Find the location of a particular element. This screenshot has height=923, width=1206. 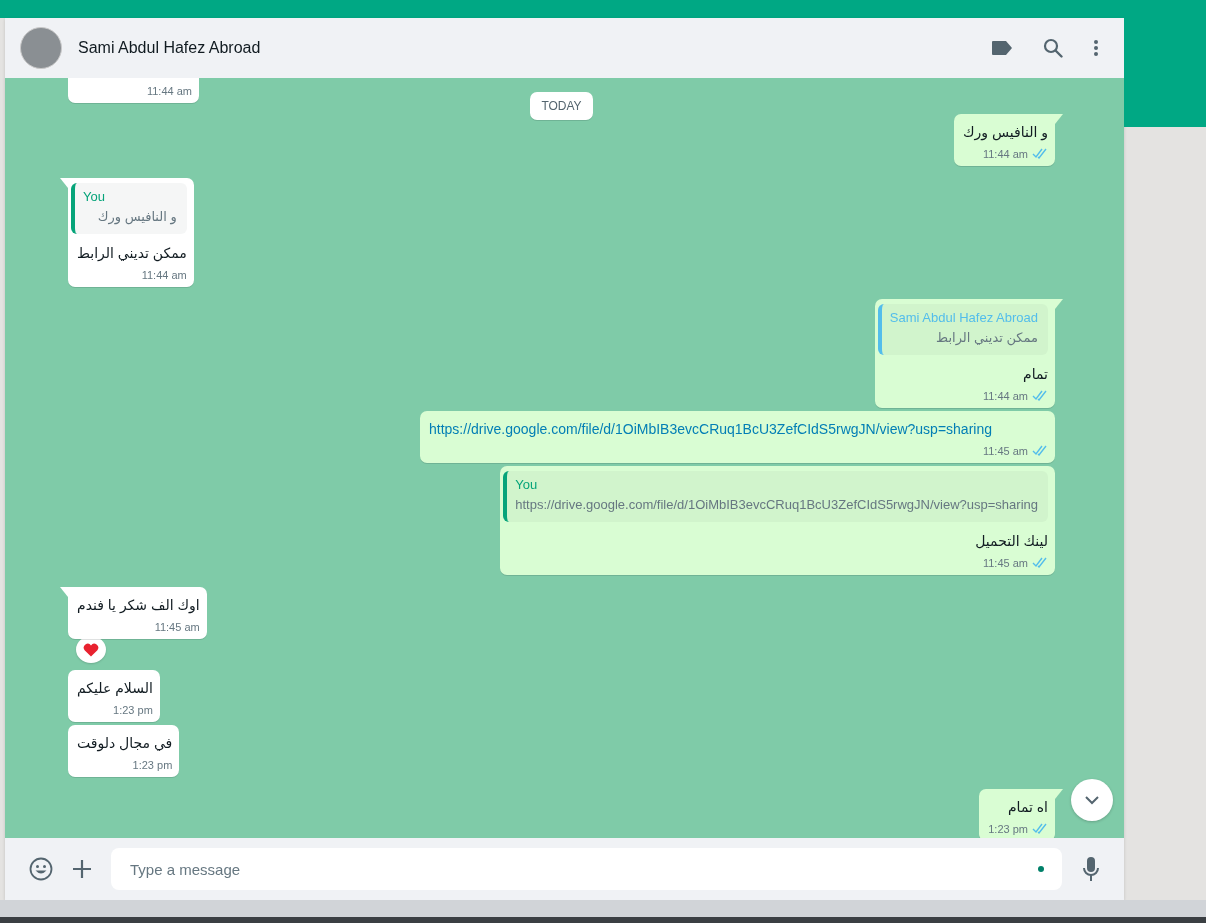

search-icon is located at coordinates (1053, 48).